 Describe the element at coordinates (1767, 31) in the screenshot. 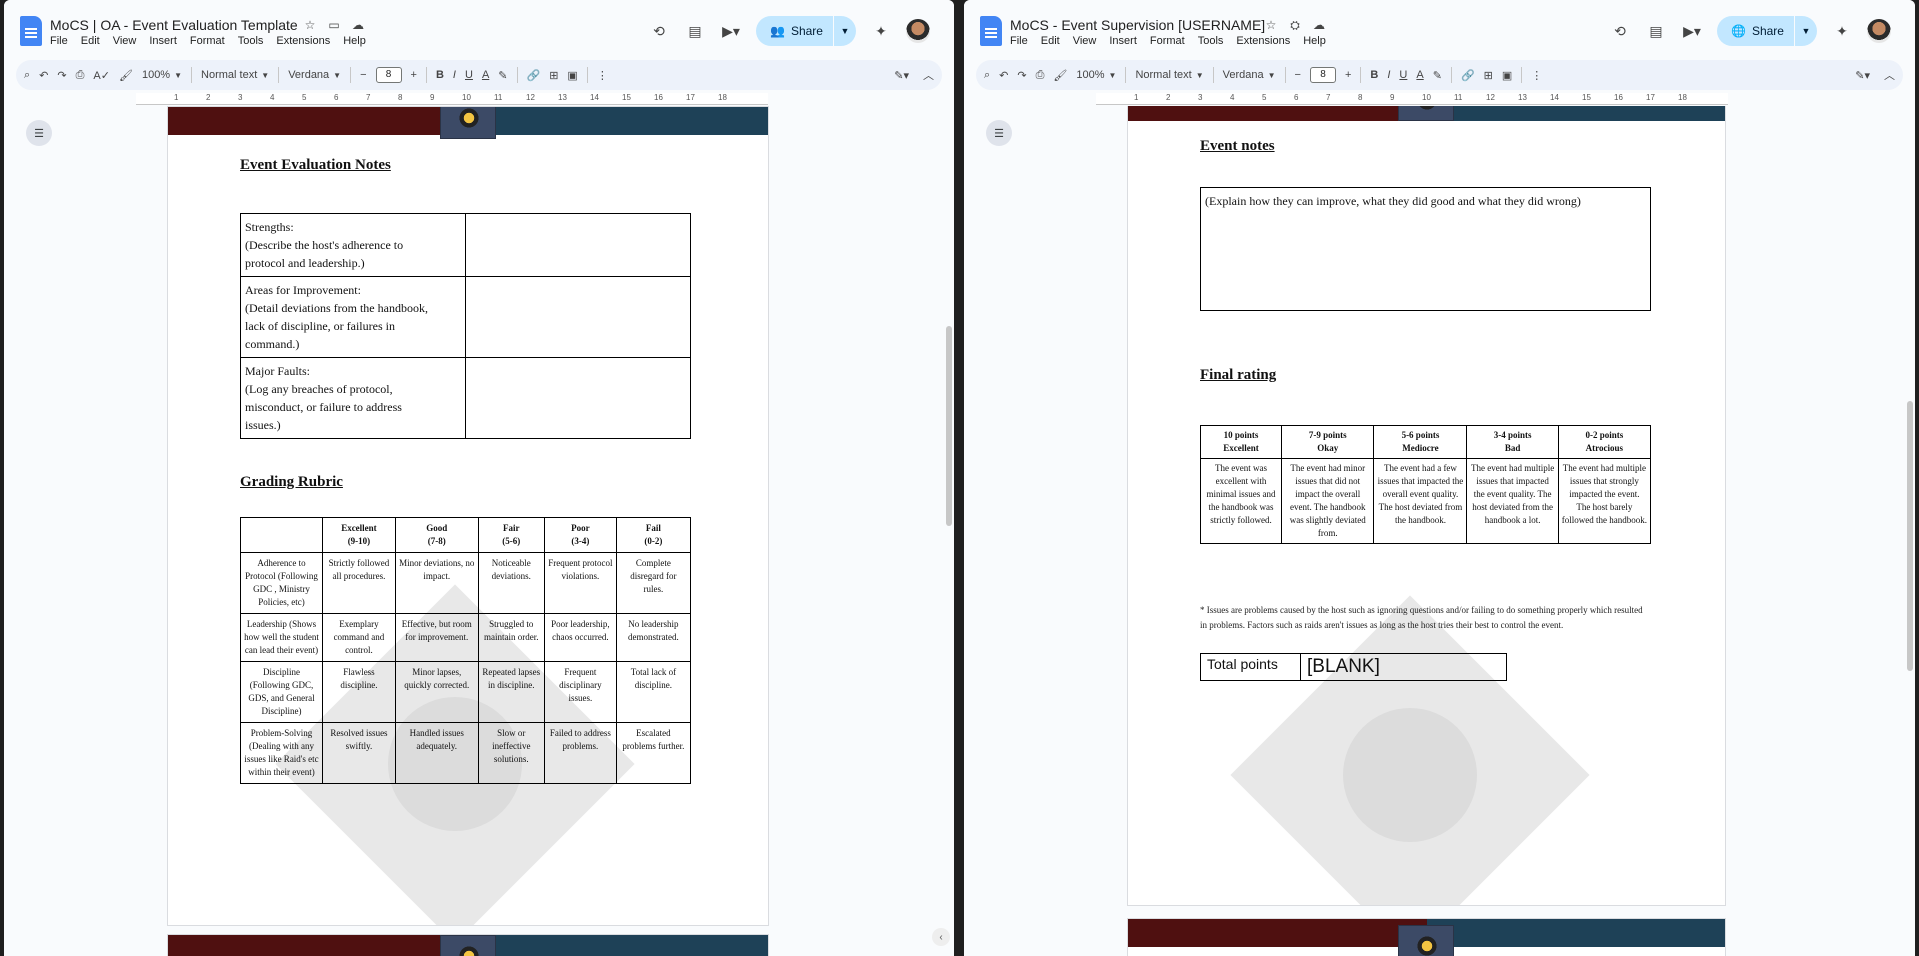

I see `share-button: 🌐 Share ▼` at that location.